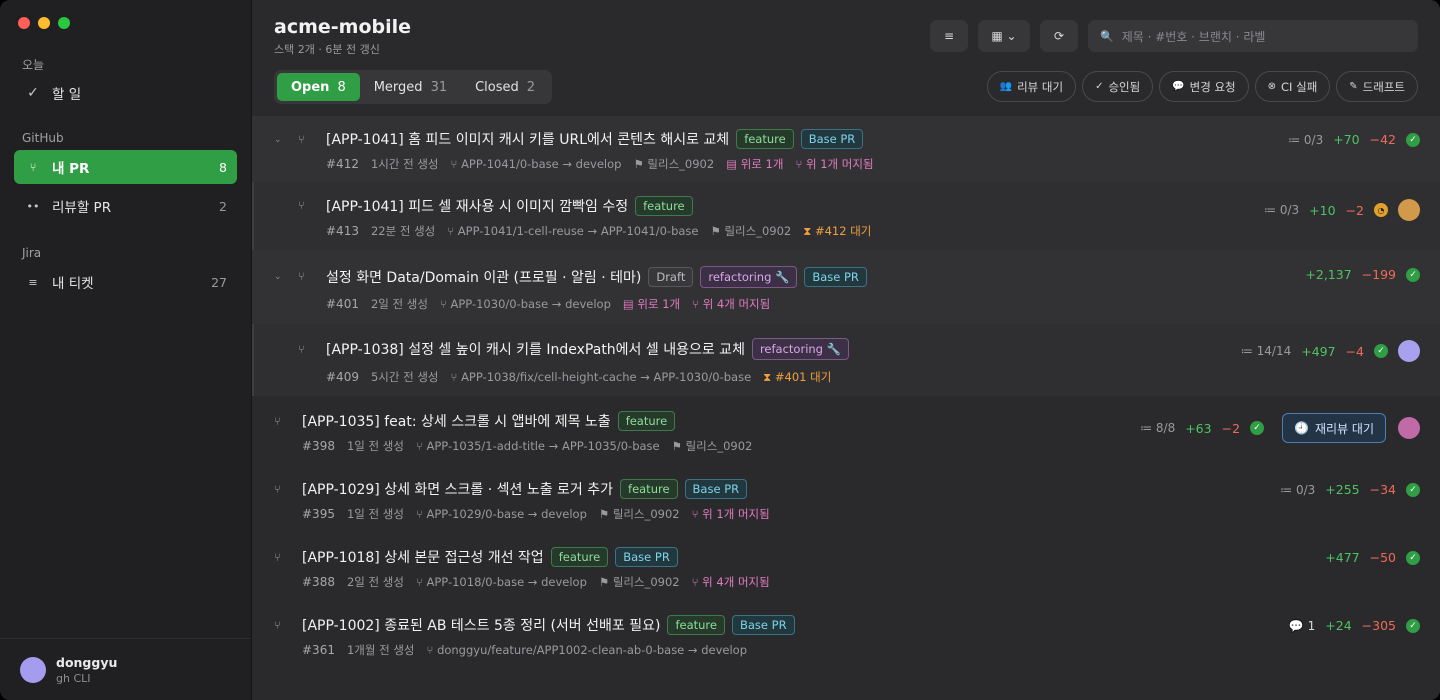  What do you see at coordinates (403, 231) in the screenshot?
I see `pr-age: 22분 전 생성` at bounding box center [403, 231].